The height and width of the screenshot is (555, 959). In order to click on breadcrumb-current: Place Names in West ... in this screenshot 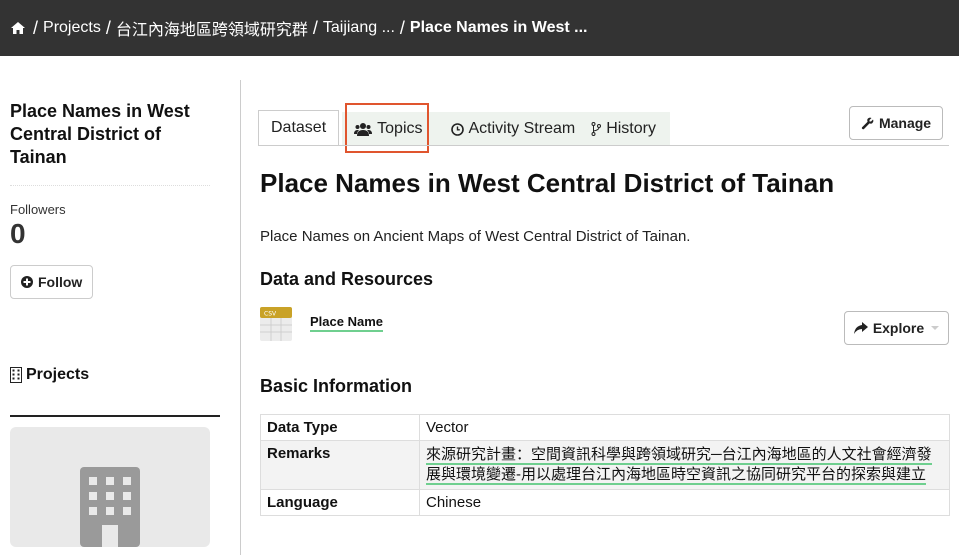, I will do `click(499, 28)`.